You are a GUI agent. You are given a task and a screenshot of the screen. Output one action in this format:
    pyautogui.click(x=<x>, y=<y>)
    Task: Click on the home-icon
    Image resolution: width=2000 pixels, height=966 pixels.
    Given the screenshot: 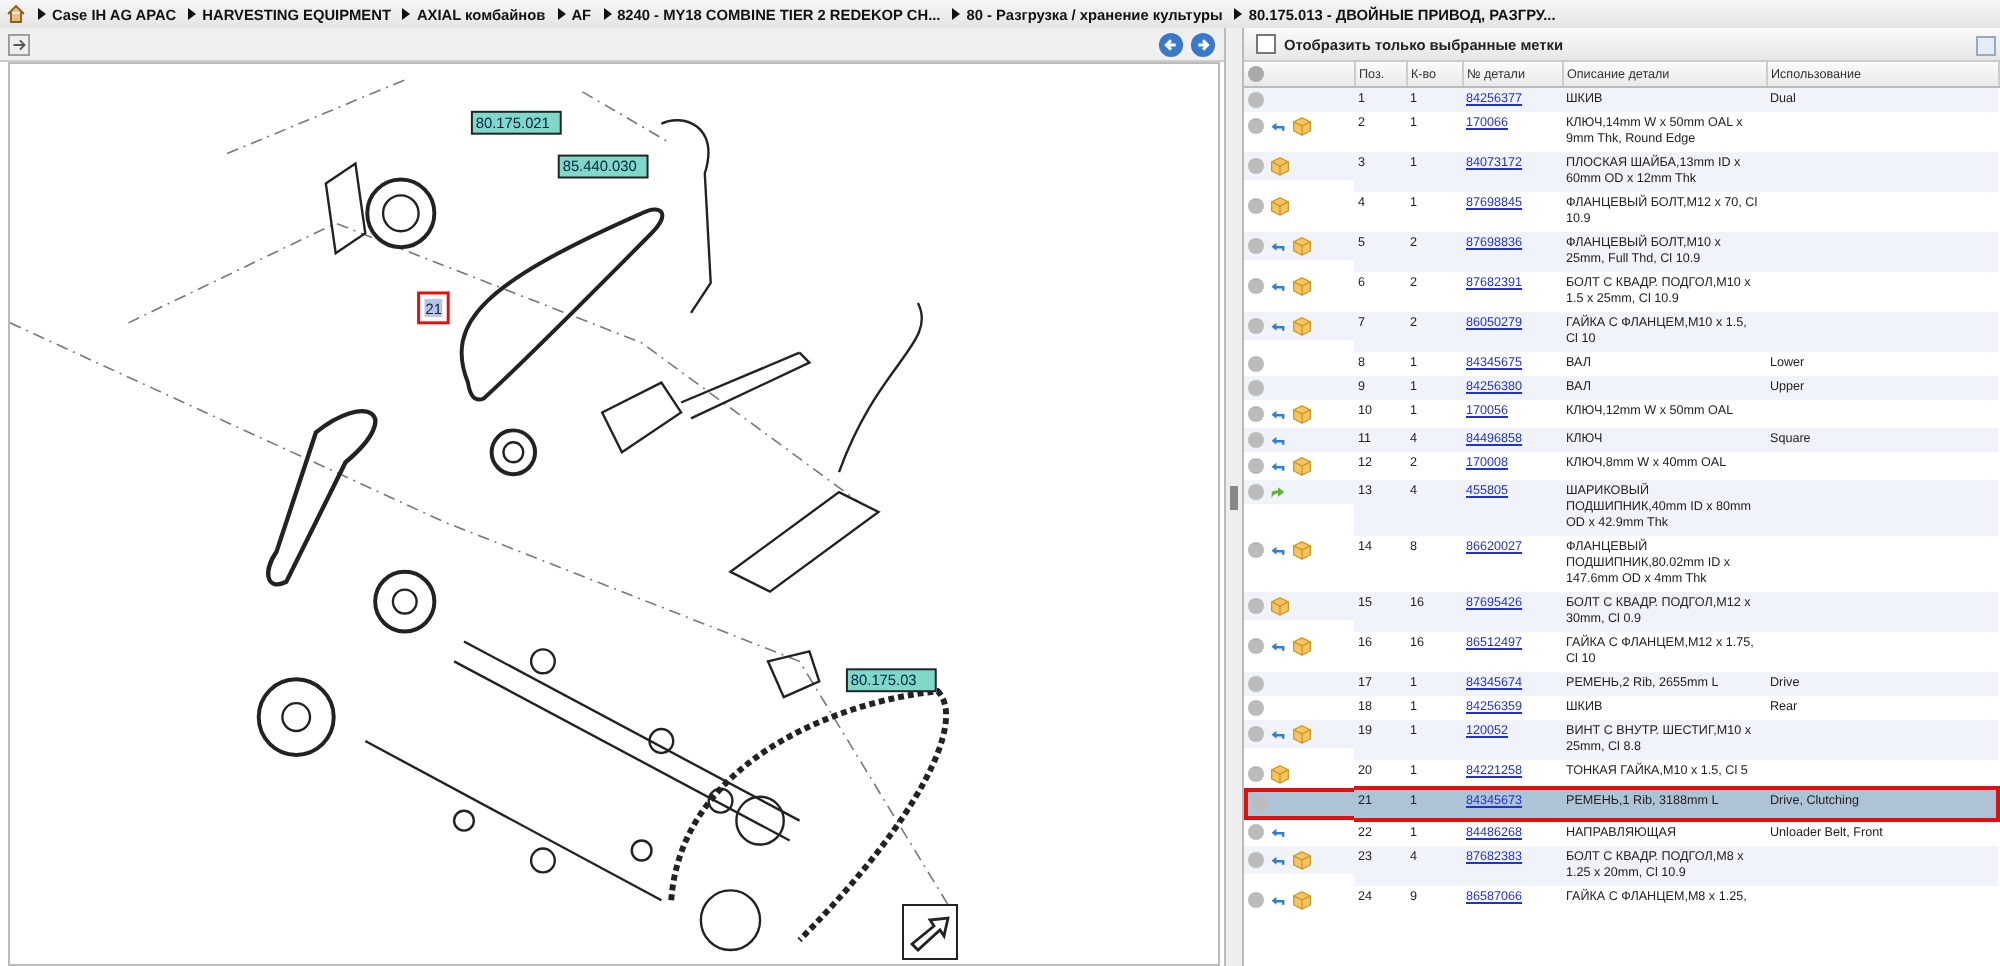 What is the action you would take?
    pyautogui.click(x=16, y=14)
    